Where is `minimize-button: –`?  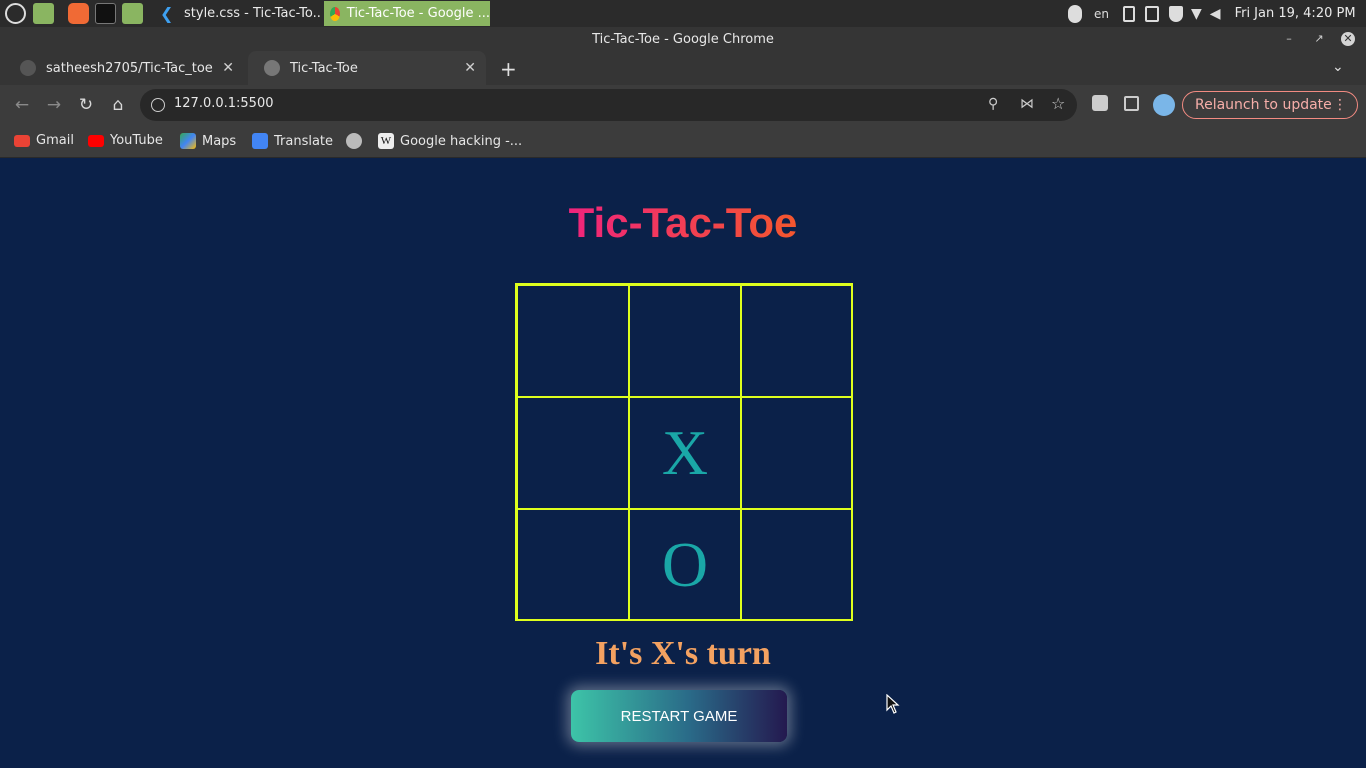
minimize-button: – is located at coordinates (1289, 39).